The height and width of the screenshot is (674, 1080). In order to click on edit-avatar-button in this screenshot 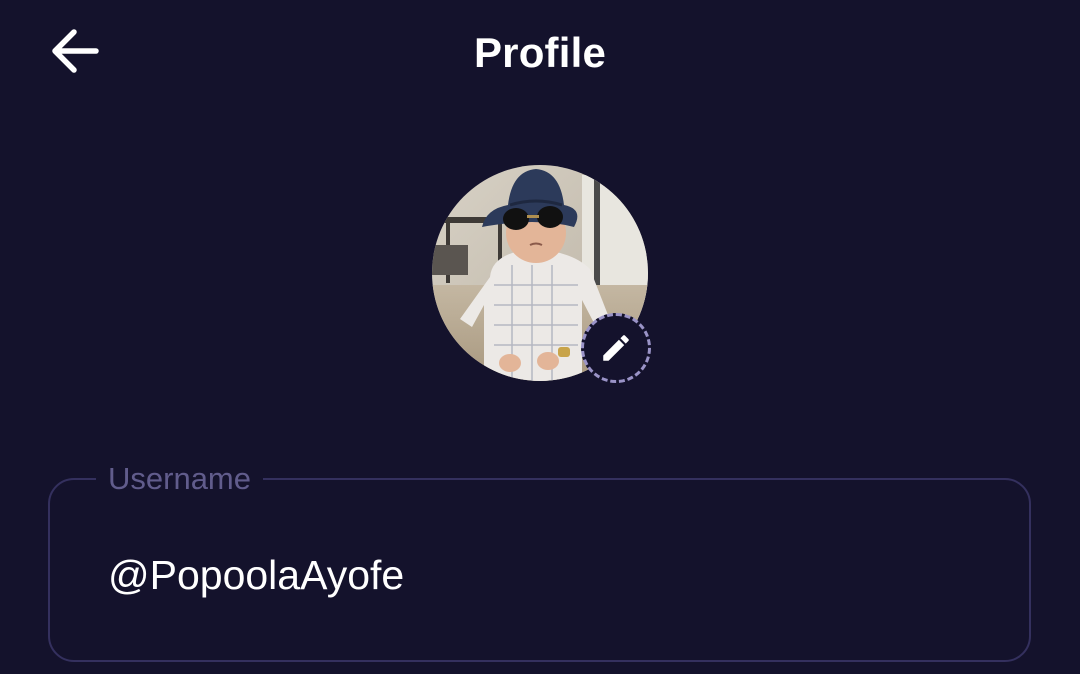, I will do `click(616, 348)`.